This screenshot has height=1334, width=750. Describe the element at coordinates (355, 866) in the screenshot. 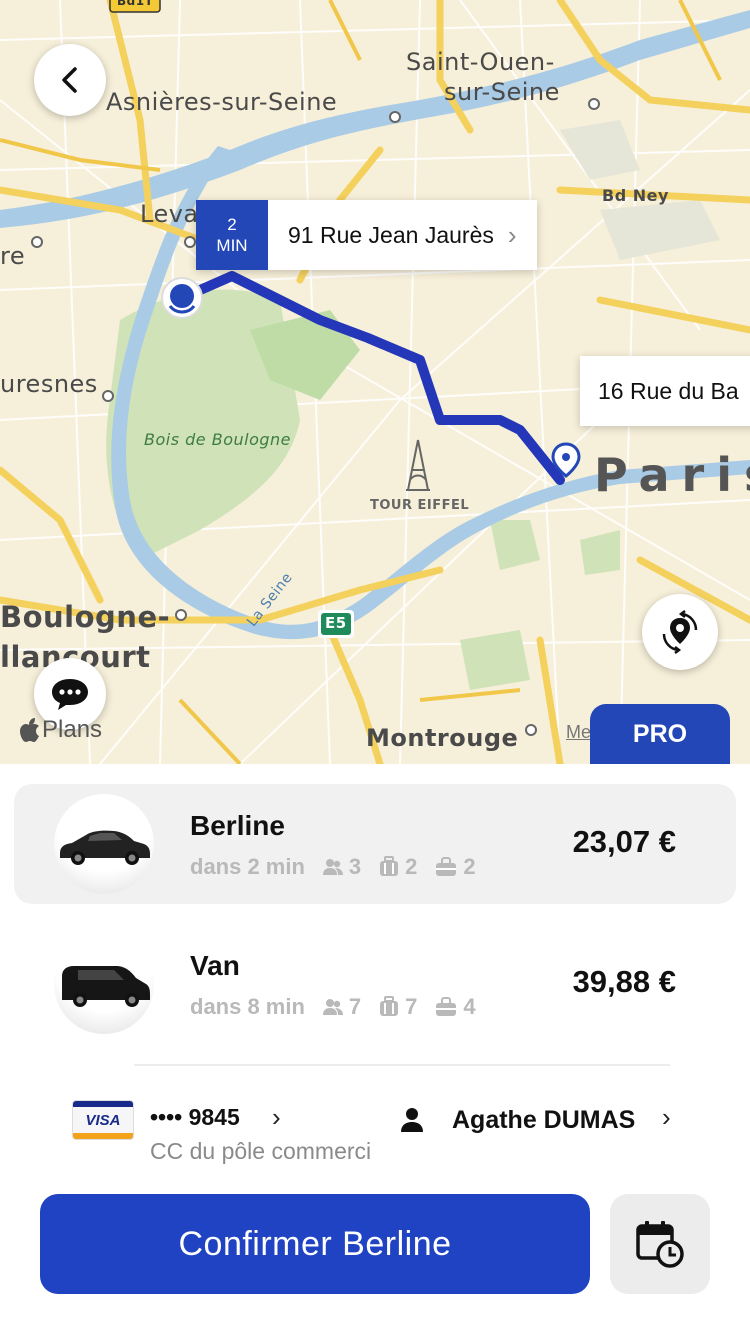

I see `vehicle-passengers: 3` at that location.